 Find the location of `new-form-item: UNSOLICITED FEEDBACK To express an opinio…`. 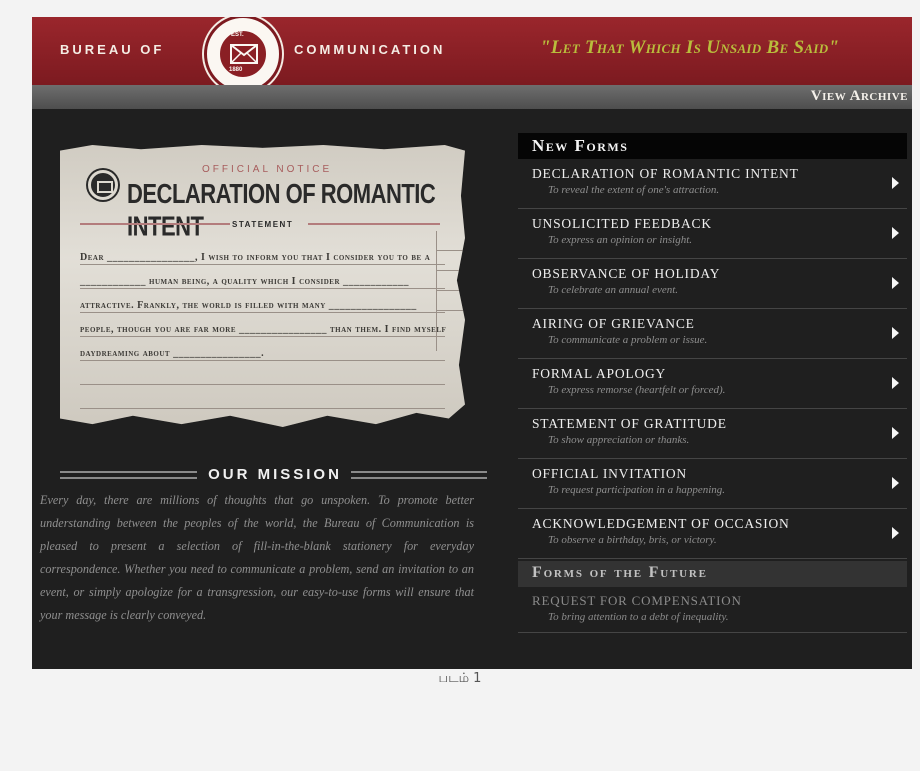

new-form-item: UNSOLICITED FEEDBACK To express an opinio… is located at coordinates (712, 234).